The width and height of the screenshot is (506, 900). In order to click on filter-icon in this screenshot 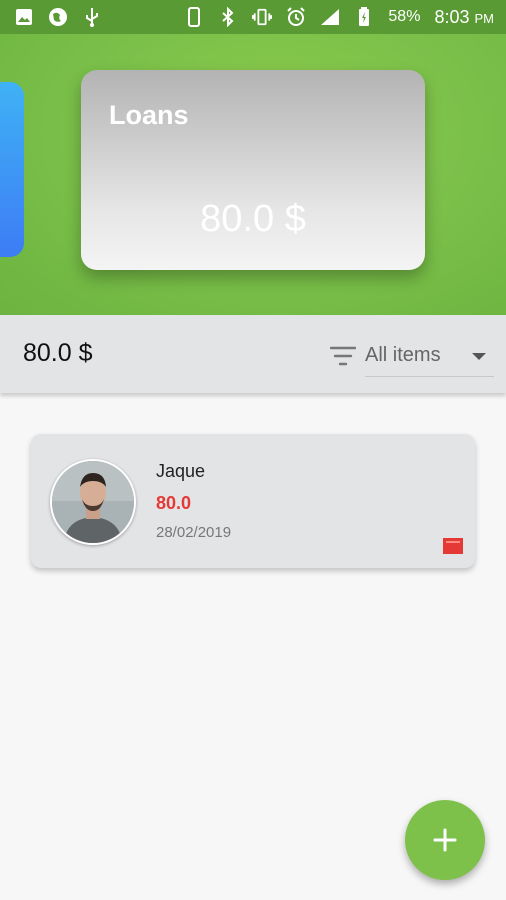, I will do `click(343, 358)`.